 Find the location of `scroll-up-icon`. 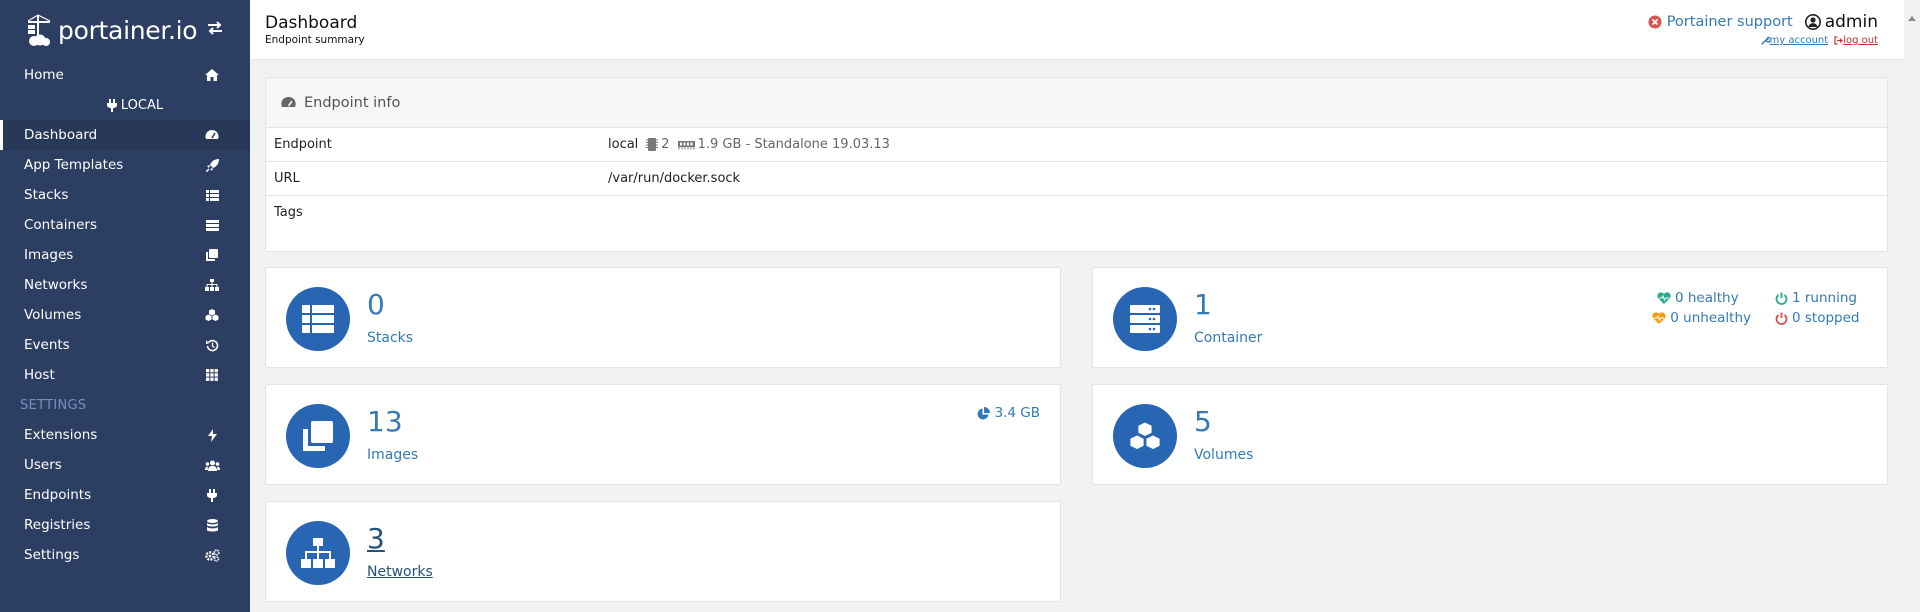

scroll-up-icon is located at coordinates (1912, 15).